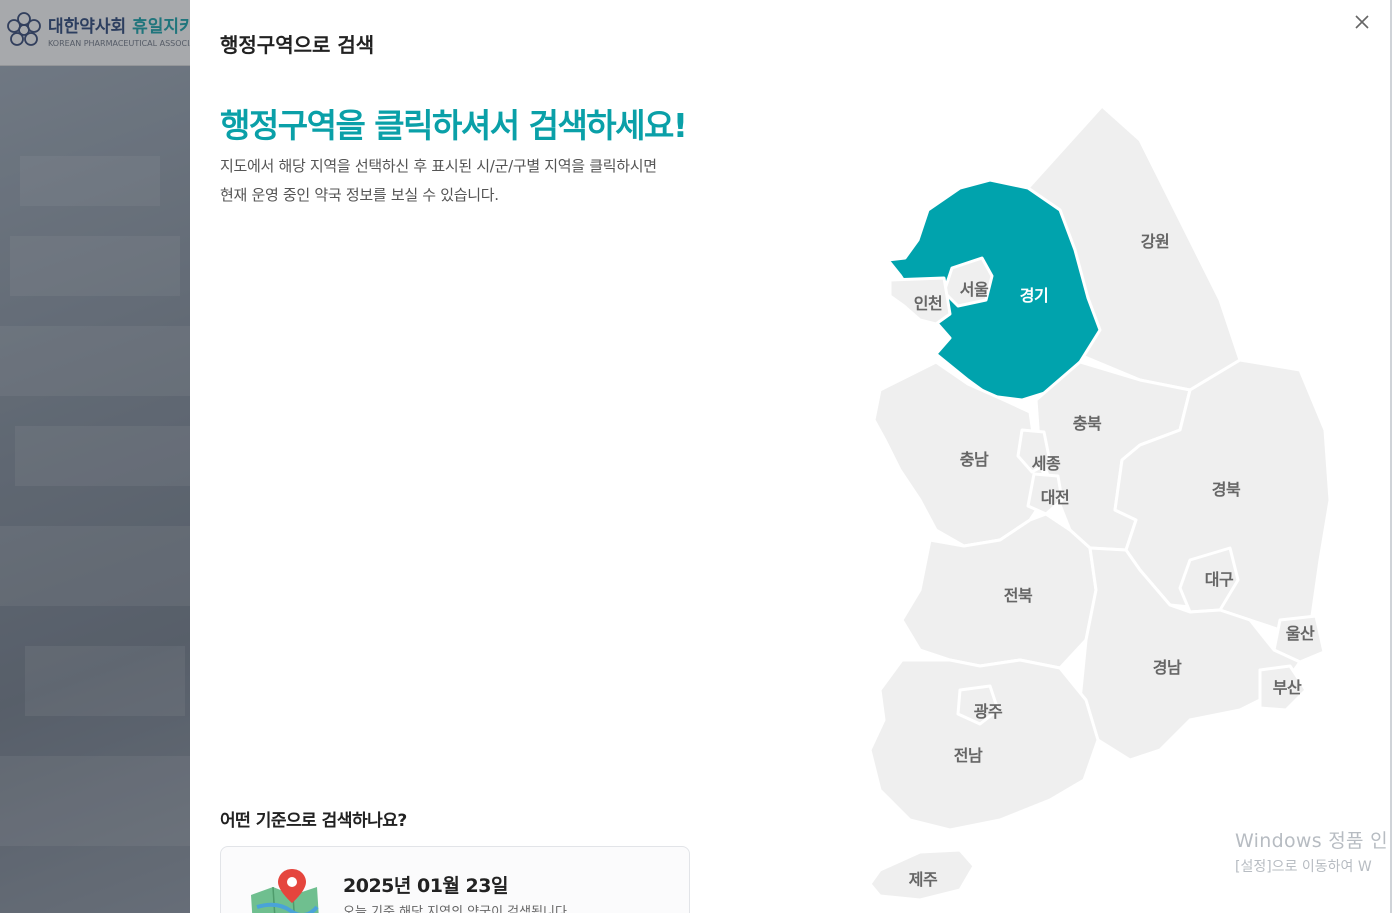  I want to click on criteria-card: 2025년 01월 23일 오늘 기준 해당 지역의 약국이 검색됩니다., so click(455, 879).